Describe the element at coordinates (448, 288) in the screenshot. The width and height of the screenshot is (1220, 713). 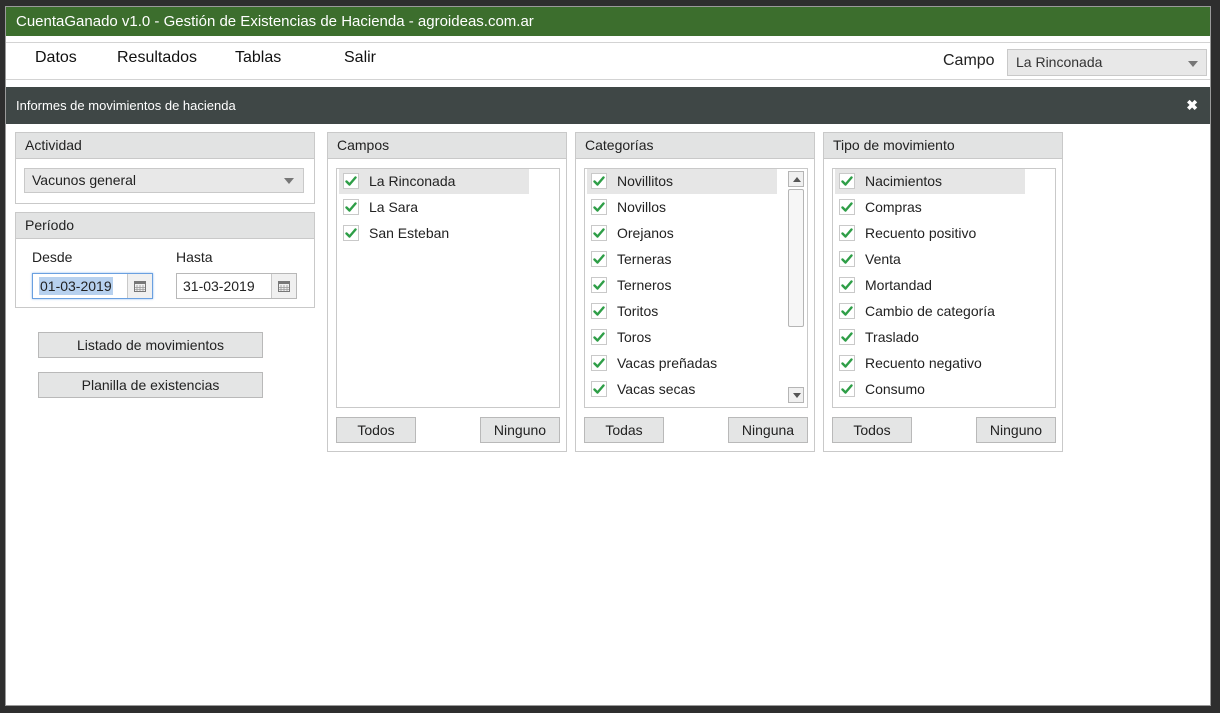
I see `campos-listbox: La Rinconada La Sara San Esteban` at that location.